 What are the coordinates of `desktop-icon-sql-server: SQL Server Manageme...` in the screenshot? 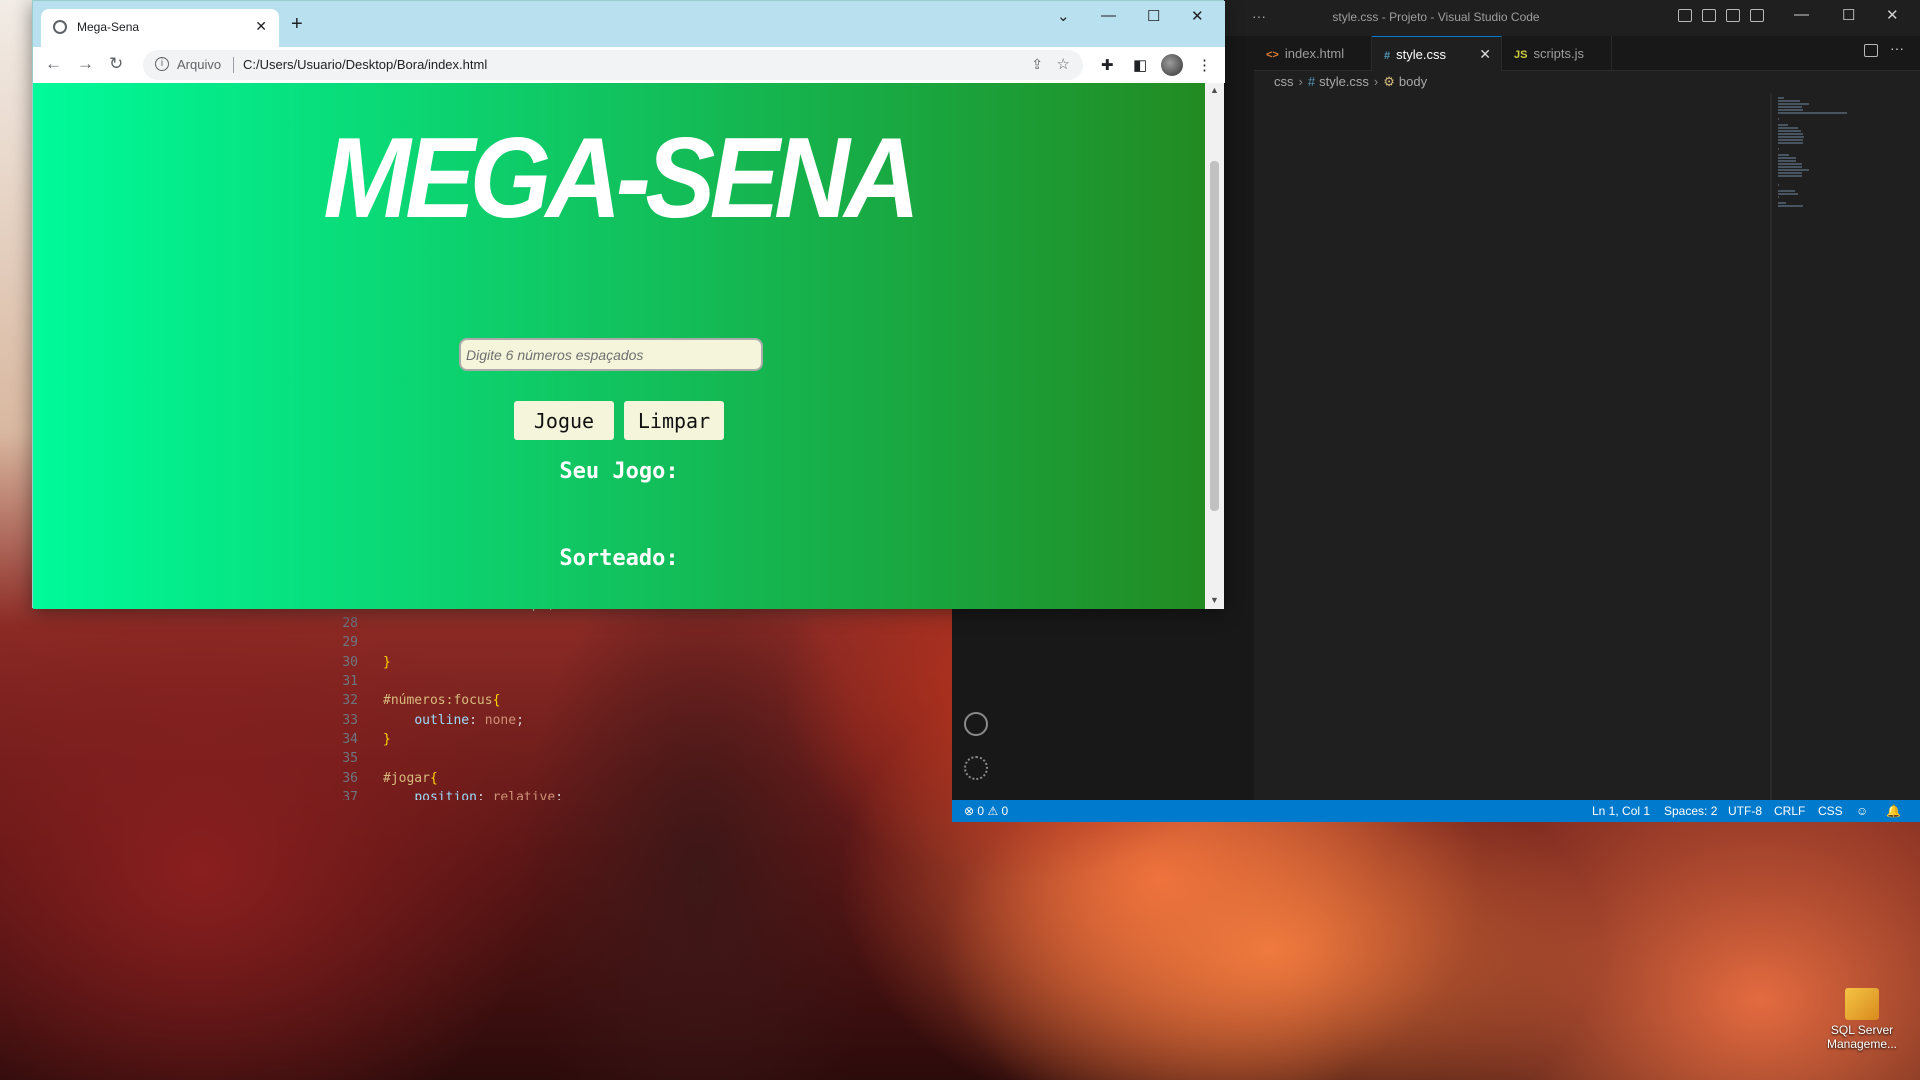 It's located at (1862, 1019).